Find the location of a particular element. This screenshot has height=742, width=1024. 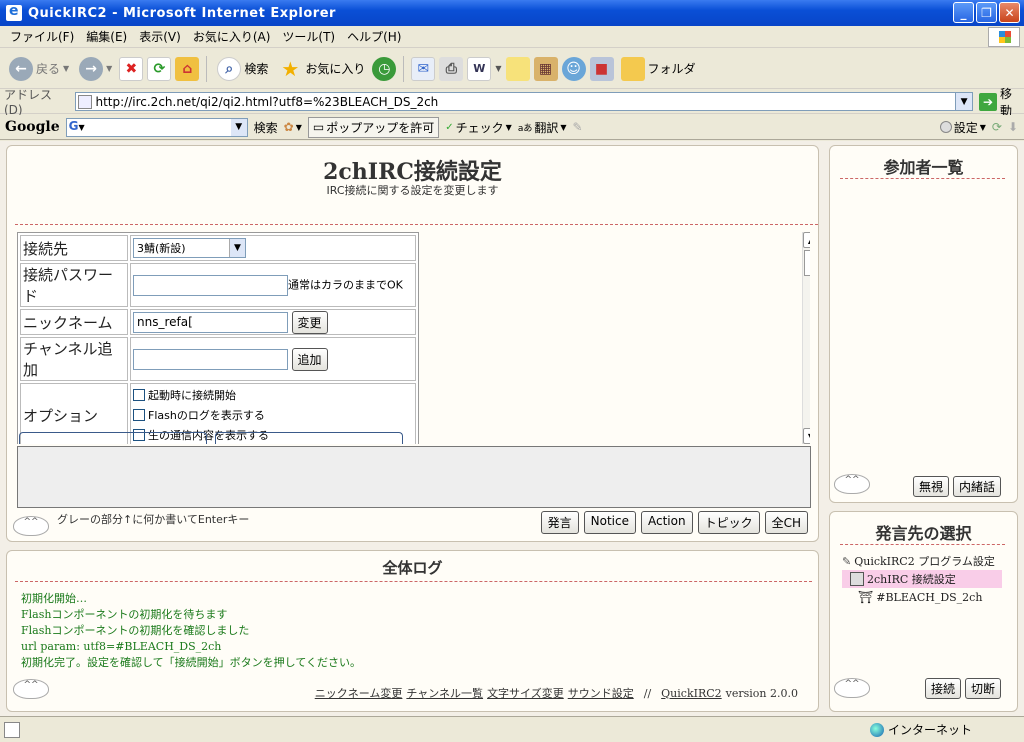

menu-view: 表示(V) is located at coordinates (160, 36).